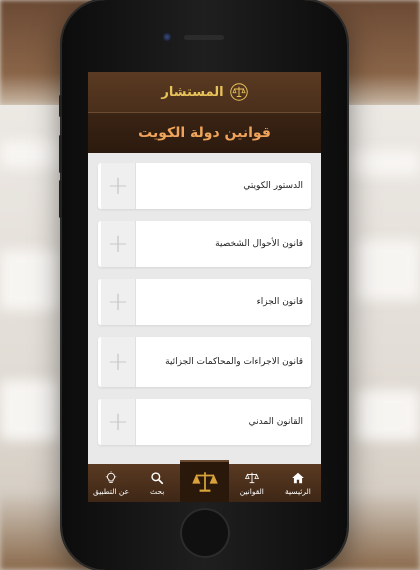 The width and height of the screenshot is (420, 570). Describe the element at coordinates (205, 533) in the screenshot. I see `phone-home-button` at that location.